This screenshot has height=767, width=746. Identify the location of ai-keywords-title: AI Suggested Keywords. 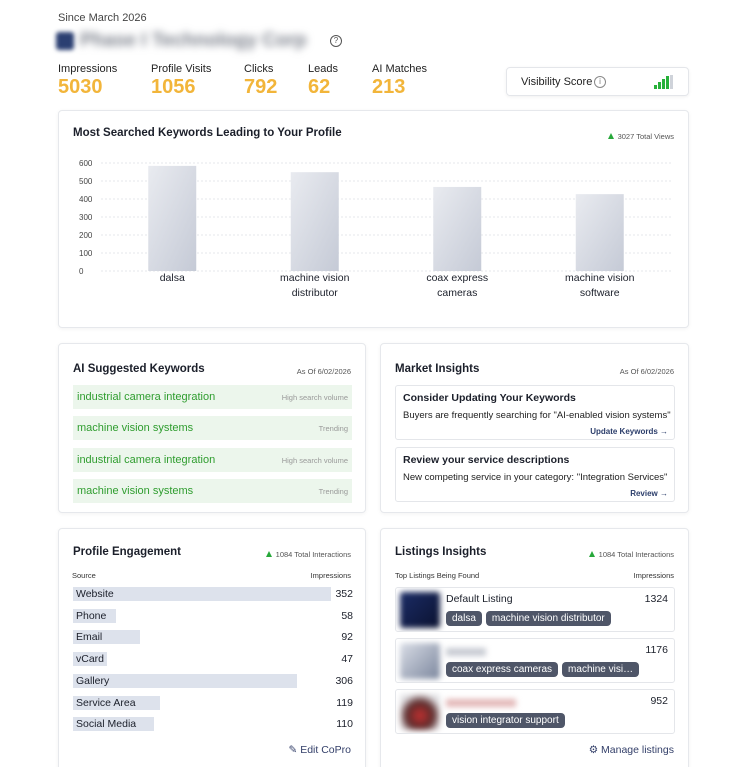
(139, 369).